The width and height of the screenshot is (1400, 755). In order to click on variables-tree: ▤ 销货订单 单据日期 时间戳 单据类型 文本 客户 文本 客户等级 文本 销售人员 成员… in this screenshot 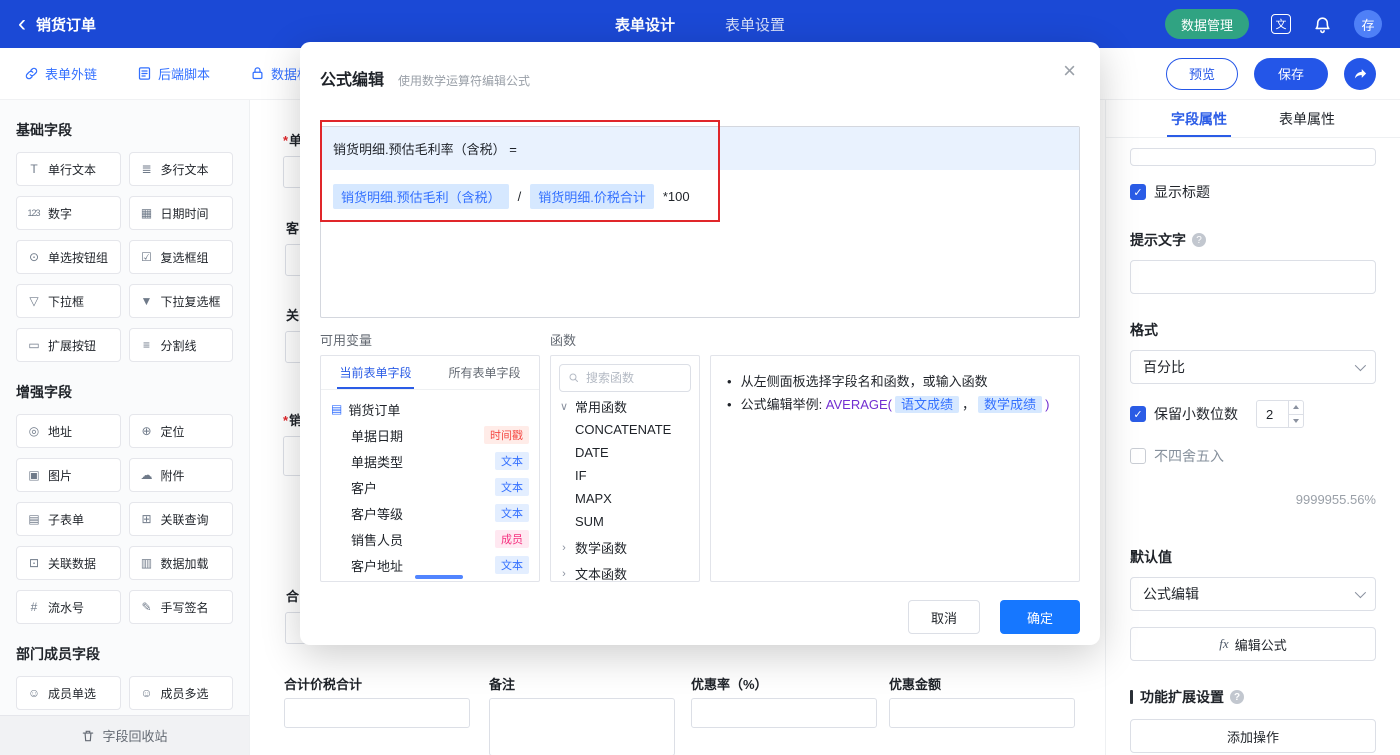, I will do `click(430, 484)`.